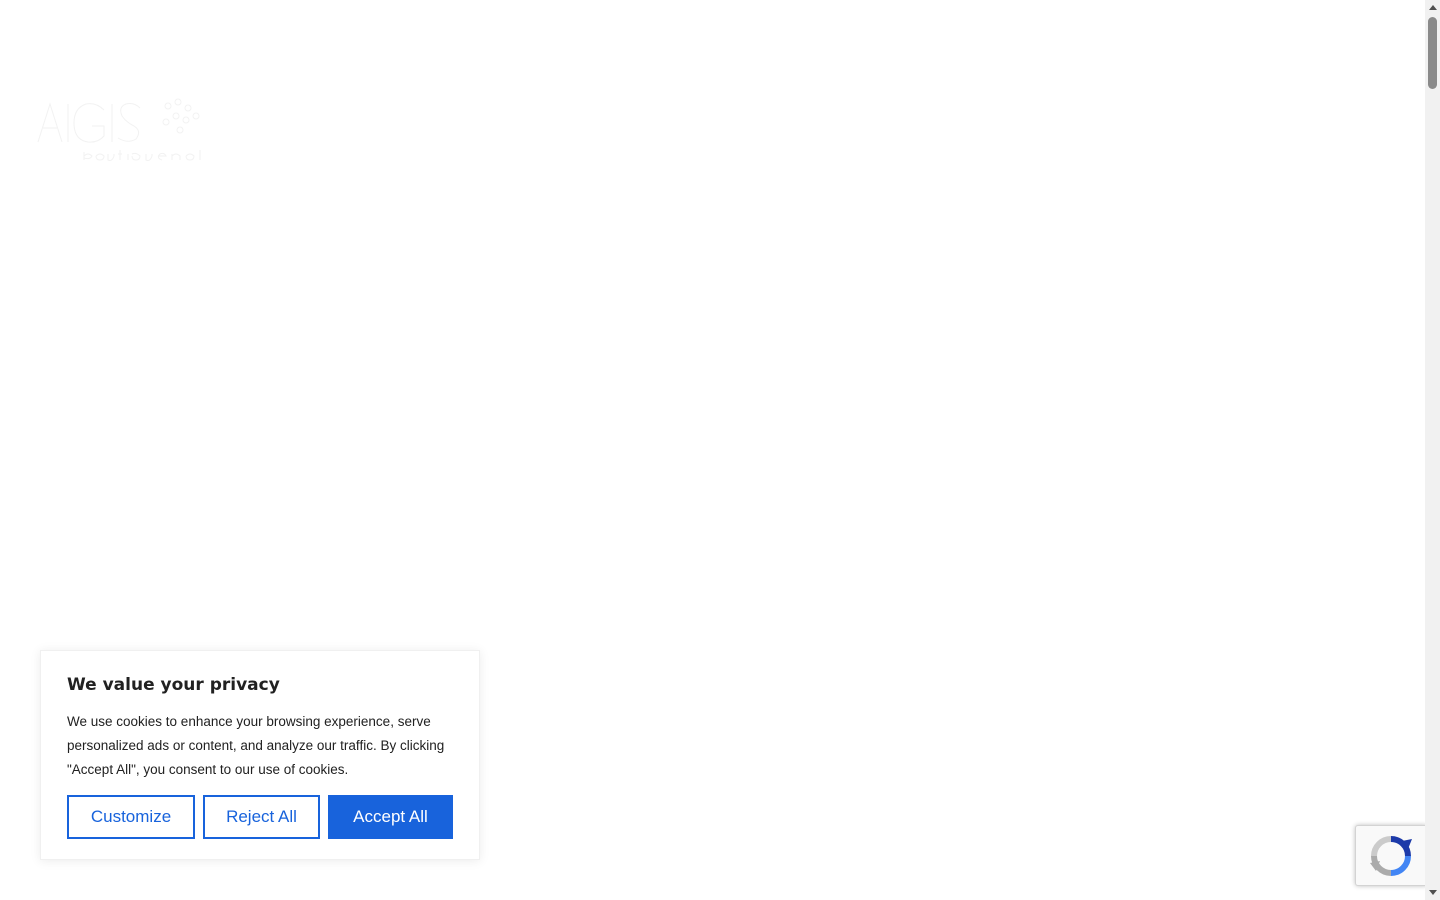 This screenshot has height=900, width=1440. I want to click on chevron-down-icon, so click(1432, 892).